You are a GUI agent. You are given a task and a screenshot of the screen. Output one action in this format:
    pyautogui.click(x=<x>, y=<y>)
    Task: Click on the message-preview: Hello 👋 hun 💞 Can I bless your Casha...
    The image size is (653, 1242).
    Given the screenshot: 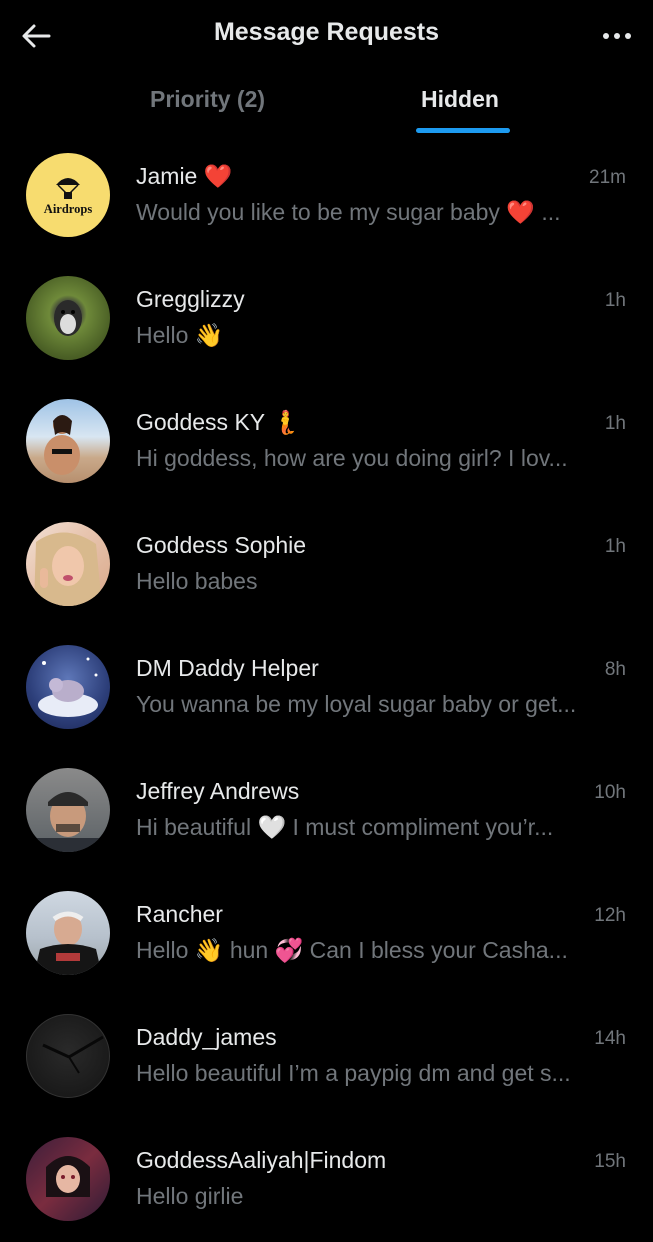 What is the action you would take?
    pyautogui.click(x=352, y=950)
    